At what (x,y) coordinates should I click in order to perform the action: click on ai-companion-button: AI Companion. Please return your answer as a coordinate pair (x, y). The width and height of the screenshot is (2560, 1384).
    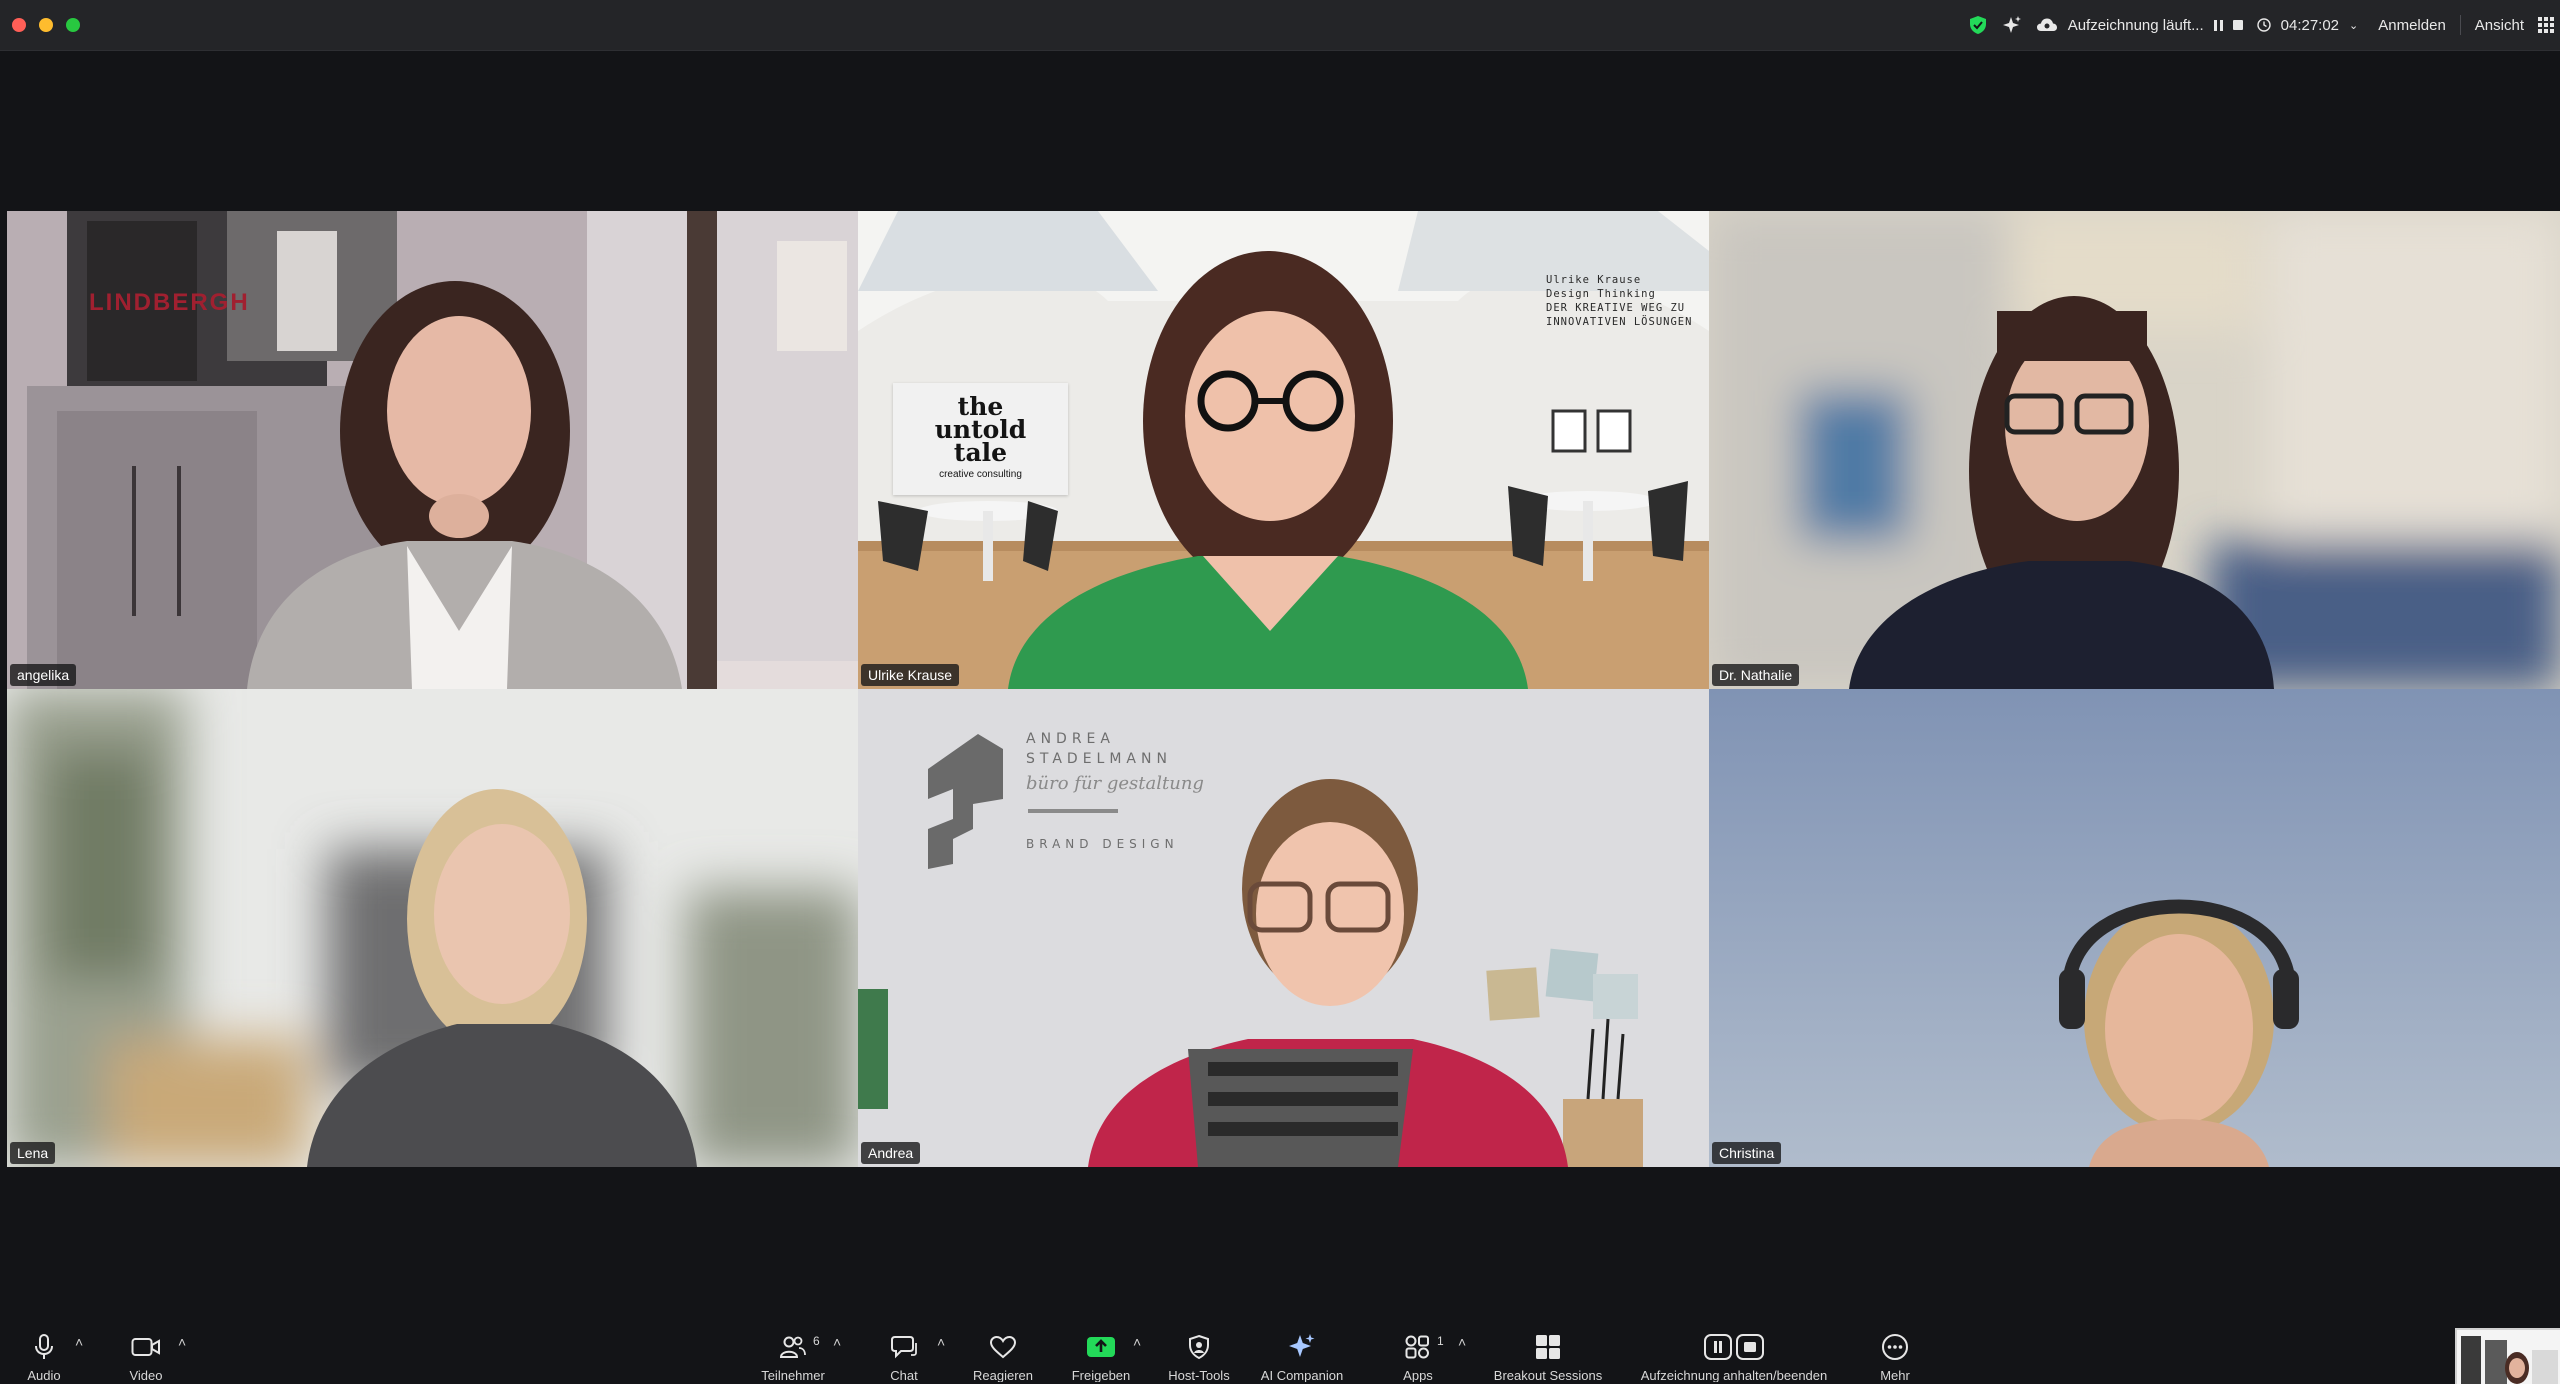
    Looking at the image, I should click on (1302, 1357).